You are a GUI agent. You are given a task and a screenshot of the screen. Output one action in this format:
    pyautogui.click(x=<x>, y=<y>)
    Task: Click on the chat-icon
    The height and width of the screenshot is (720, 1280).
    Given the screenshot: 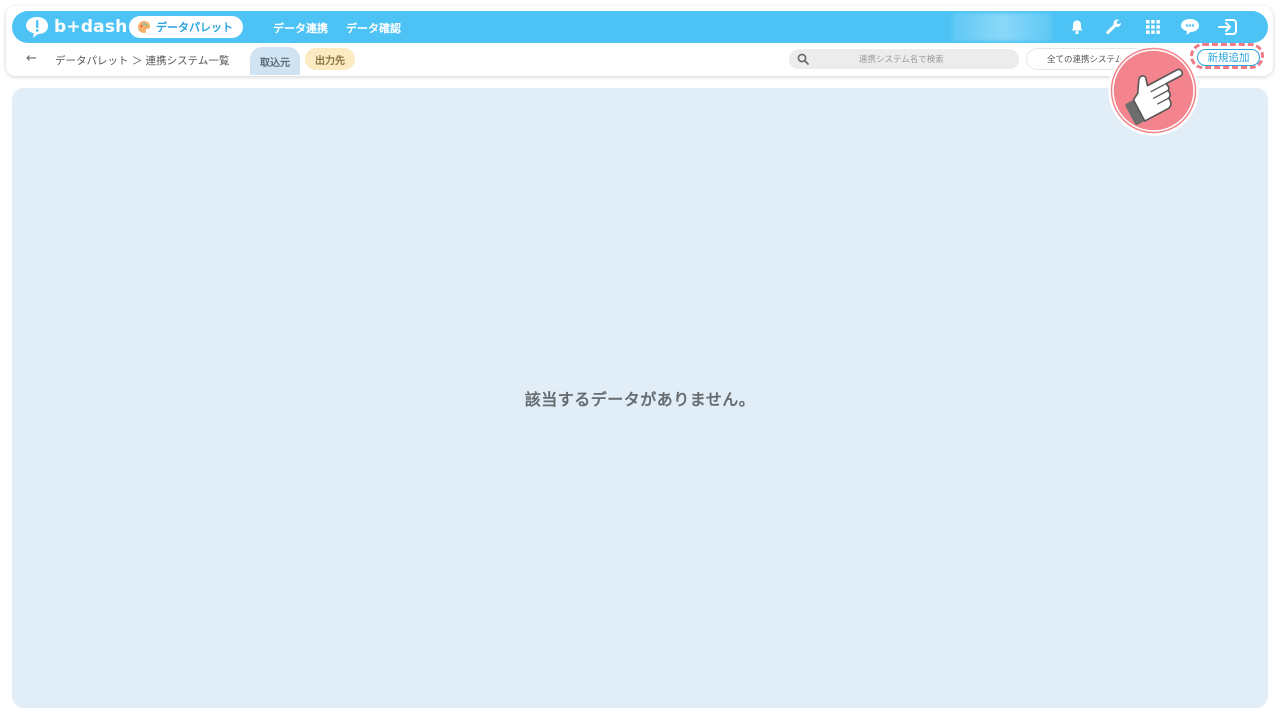 What is the action you would take?
    pyautogui.click(x=1190, y=27)
    